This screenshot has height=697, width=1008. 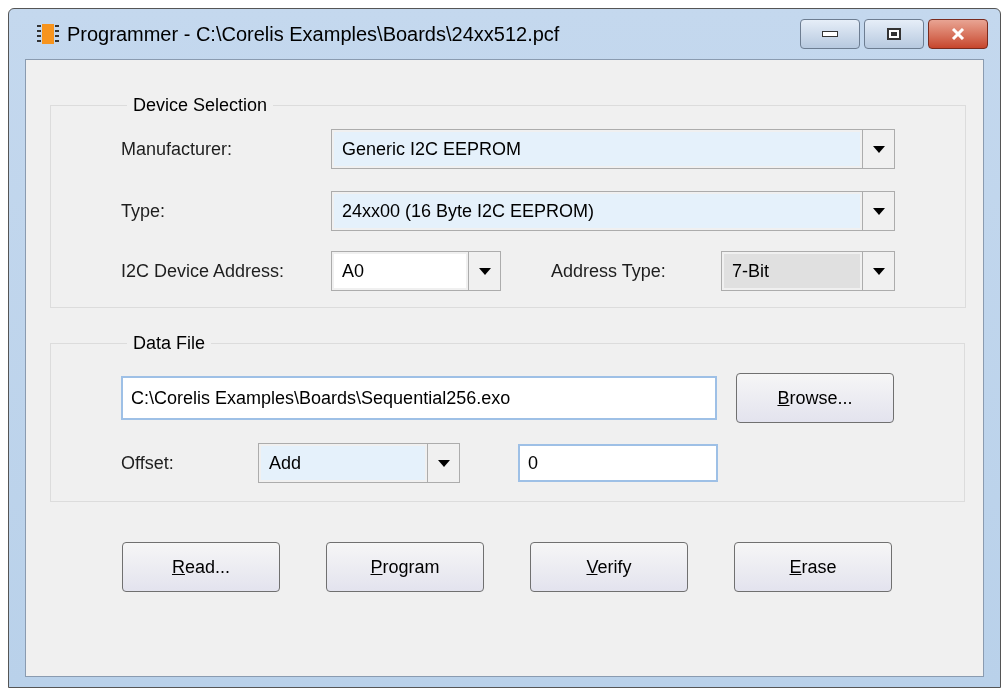 What do you see at coordinates (48, 34) in the screenshot?
I see `chip-icon` at bounding box center [48, 34].